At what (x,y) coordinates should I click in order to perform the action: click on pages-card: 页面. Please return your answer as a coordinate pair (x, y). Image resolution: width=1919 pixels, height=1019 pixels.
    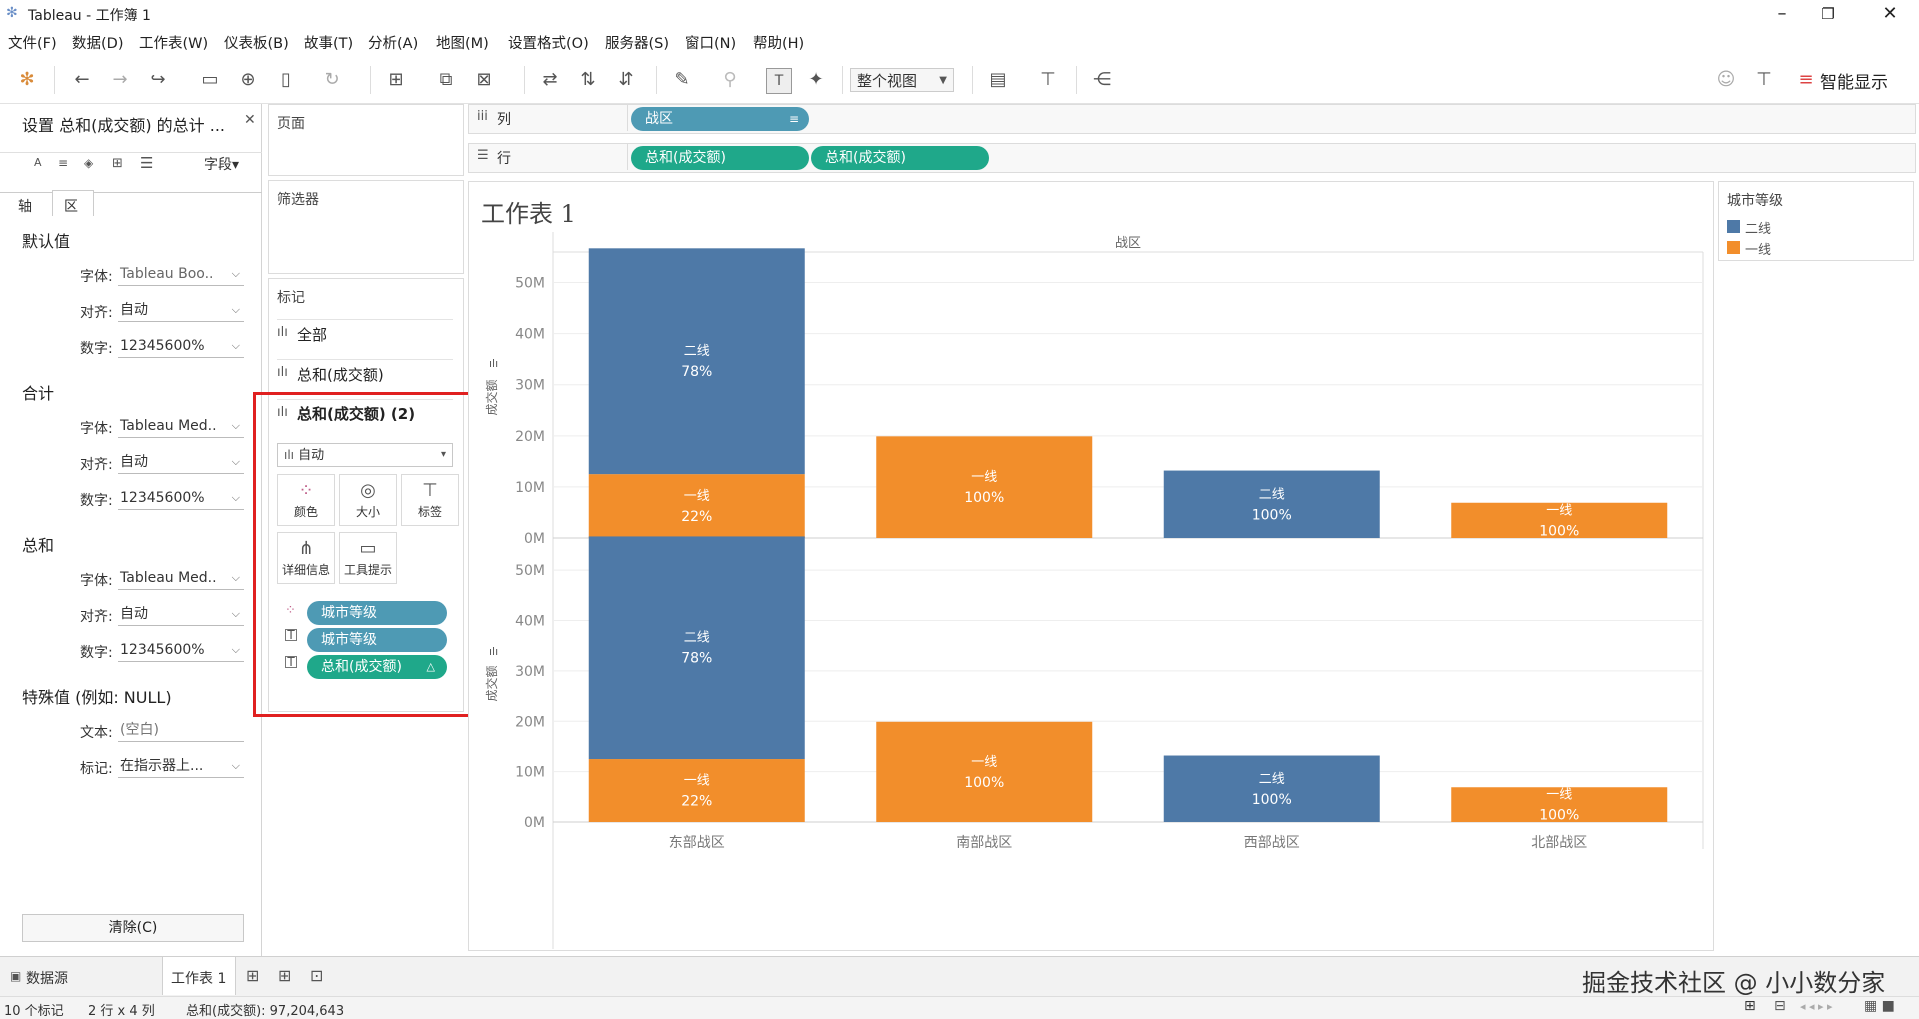
    Looking at the image, I should click on (366, 140).